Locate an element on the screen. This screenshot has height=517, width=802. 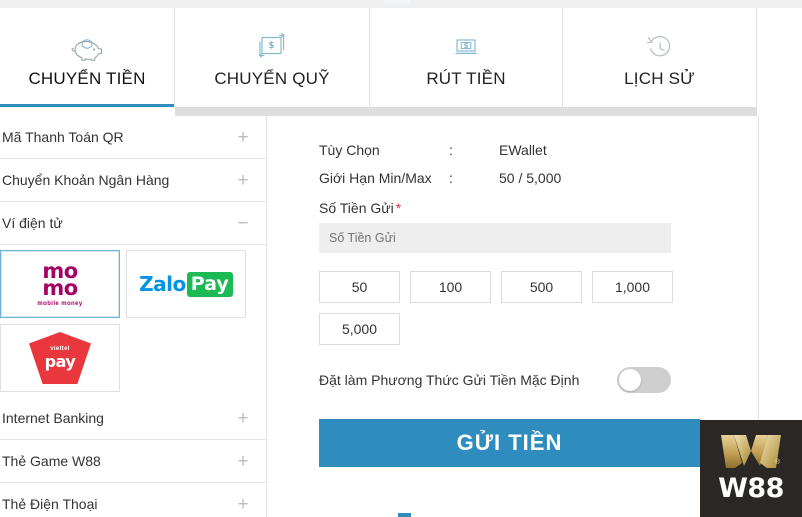
submit-deposit-button: GỬI TIỀN is located at coordinates (509, 443).